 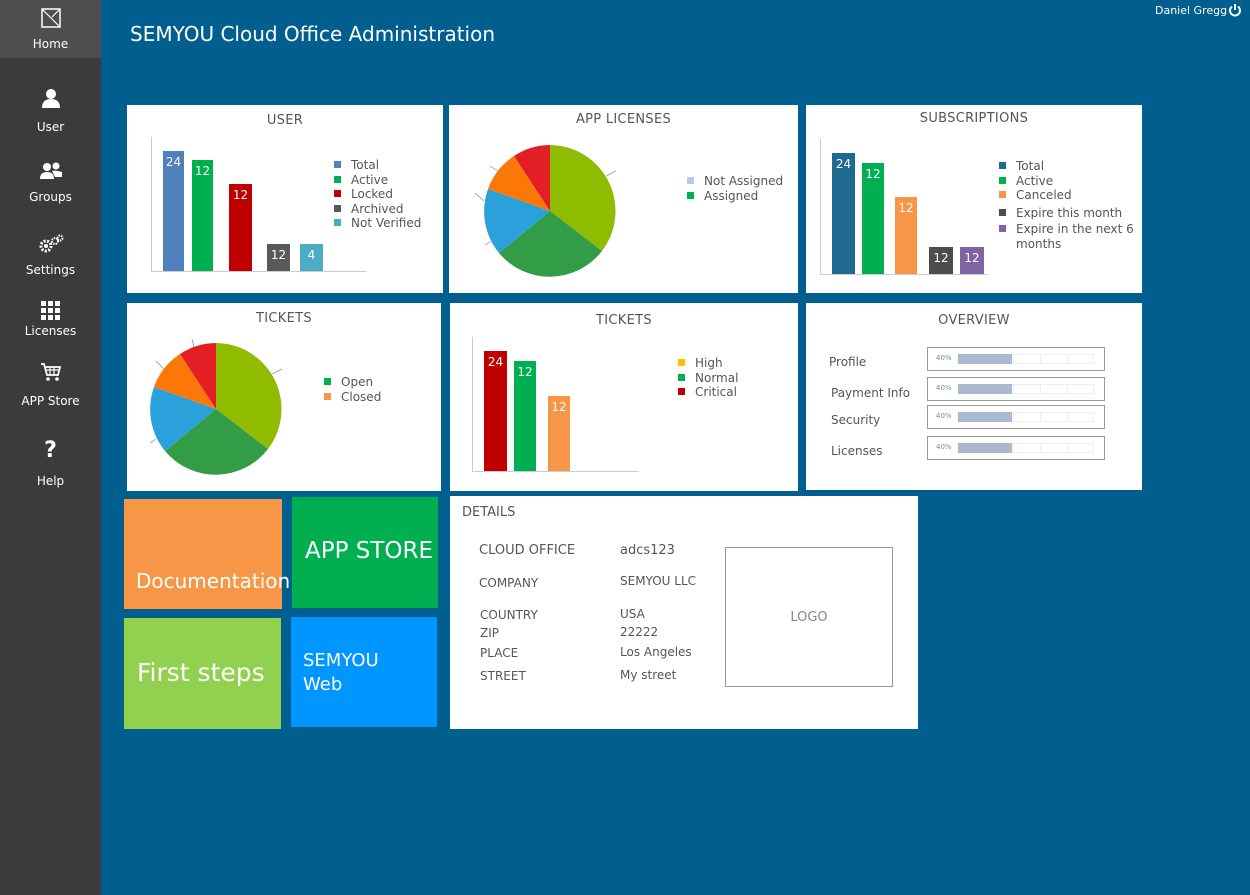 What do you see at coordinates (1191, 10) in the screenshot?
I see `user-name: Daniel Gregg` at bounding box center [1191, 10].